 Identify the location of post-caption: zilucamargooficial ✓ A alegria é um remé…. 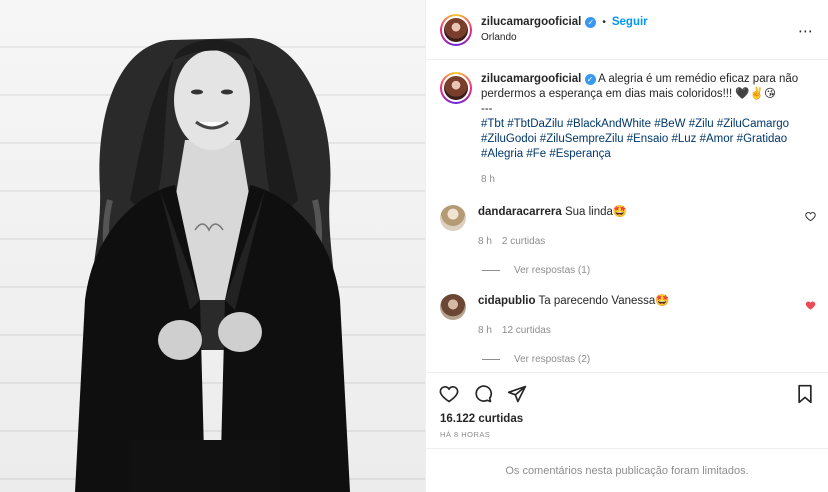
(627, 123).